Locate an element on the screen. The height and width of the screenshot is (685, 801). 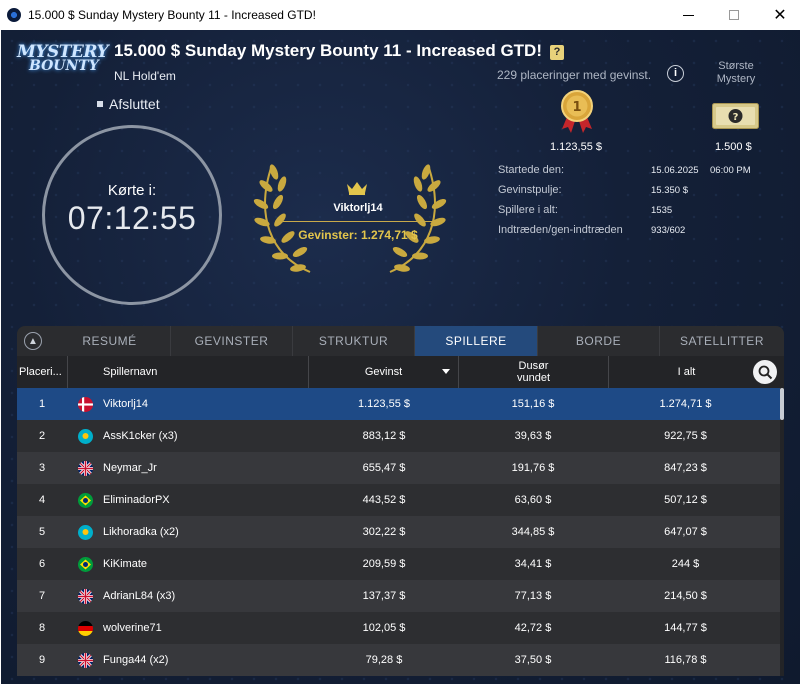
minimize-button is located at coordinates (688, 15).